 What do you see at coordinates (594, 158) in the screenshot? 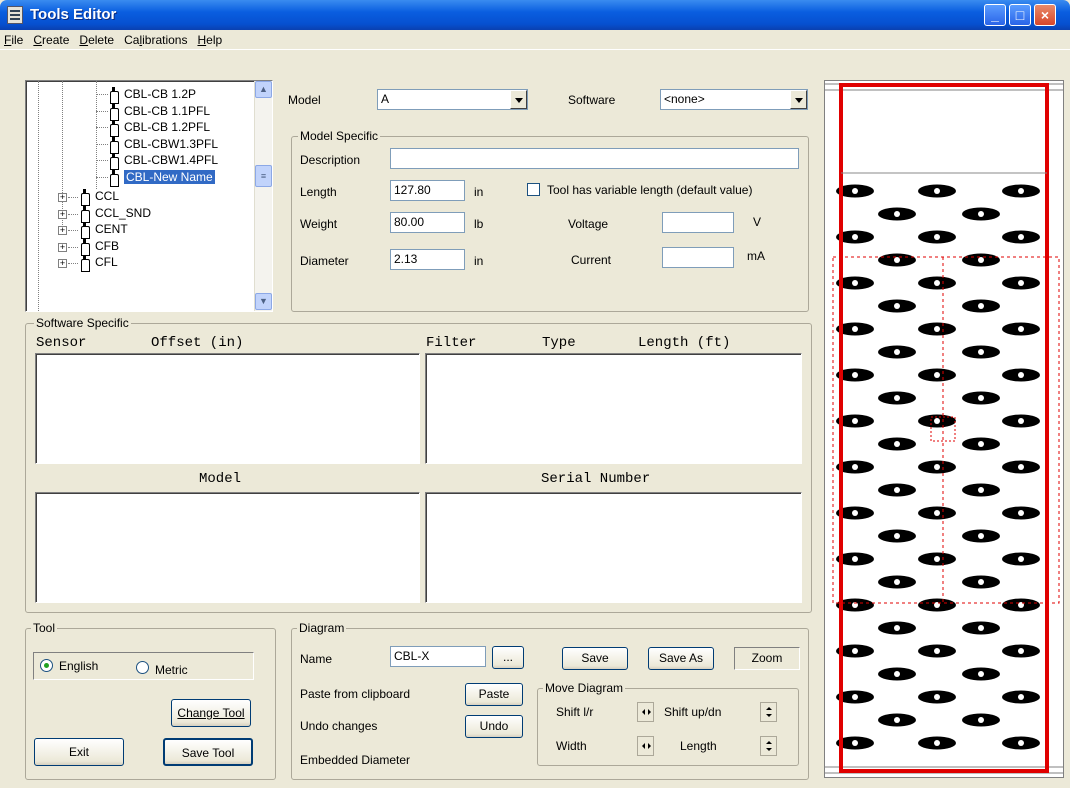
I see `description-input` at bounding box center [594, 158].